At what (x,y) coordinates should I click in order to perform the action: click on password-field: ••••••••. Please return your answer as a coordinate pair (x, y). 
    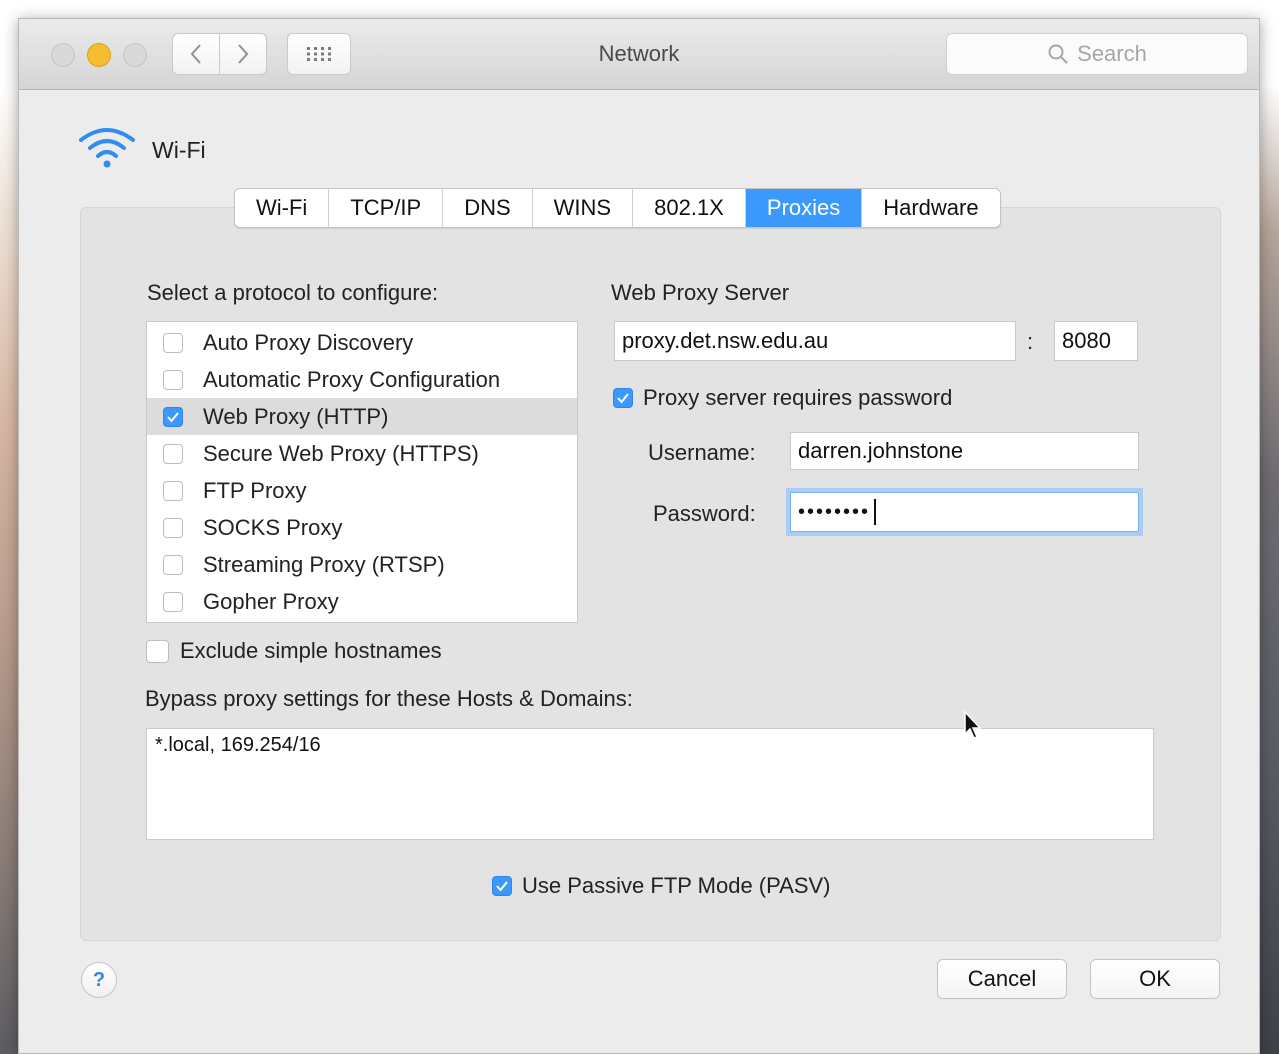
    Looking at the image, I should click on (964, 512).